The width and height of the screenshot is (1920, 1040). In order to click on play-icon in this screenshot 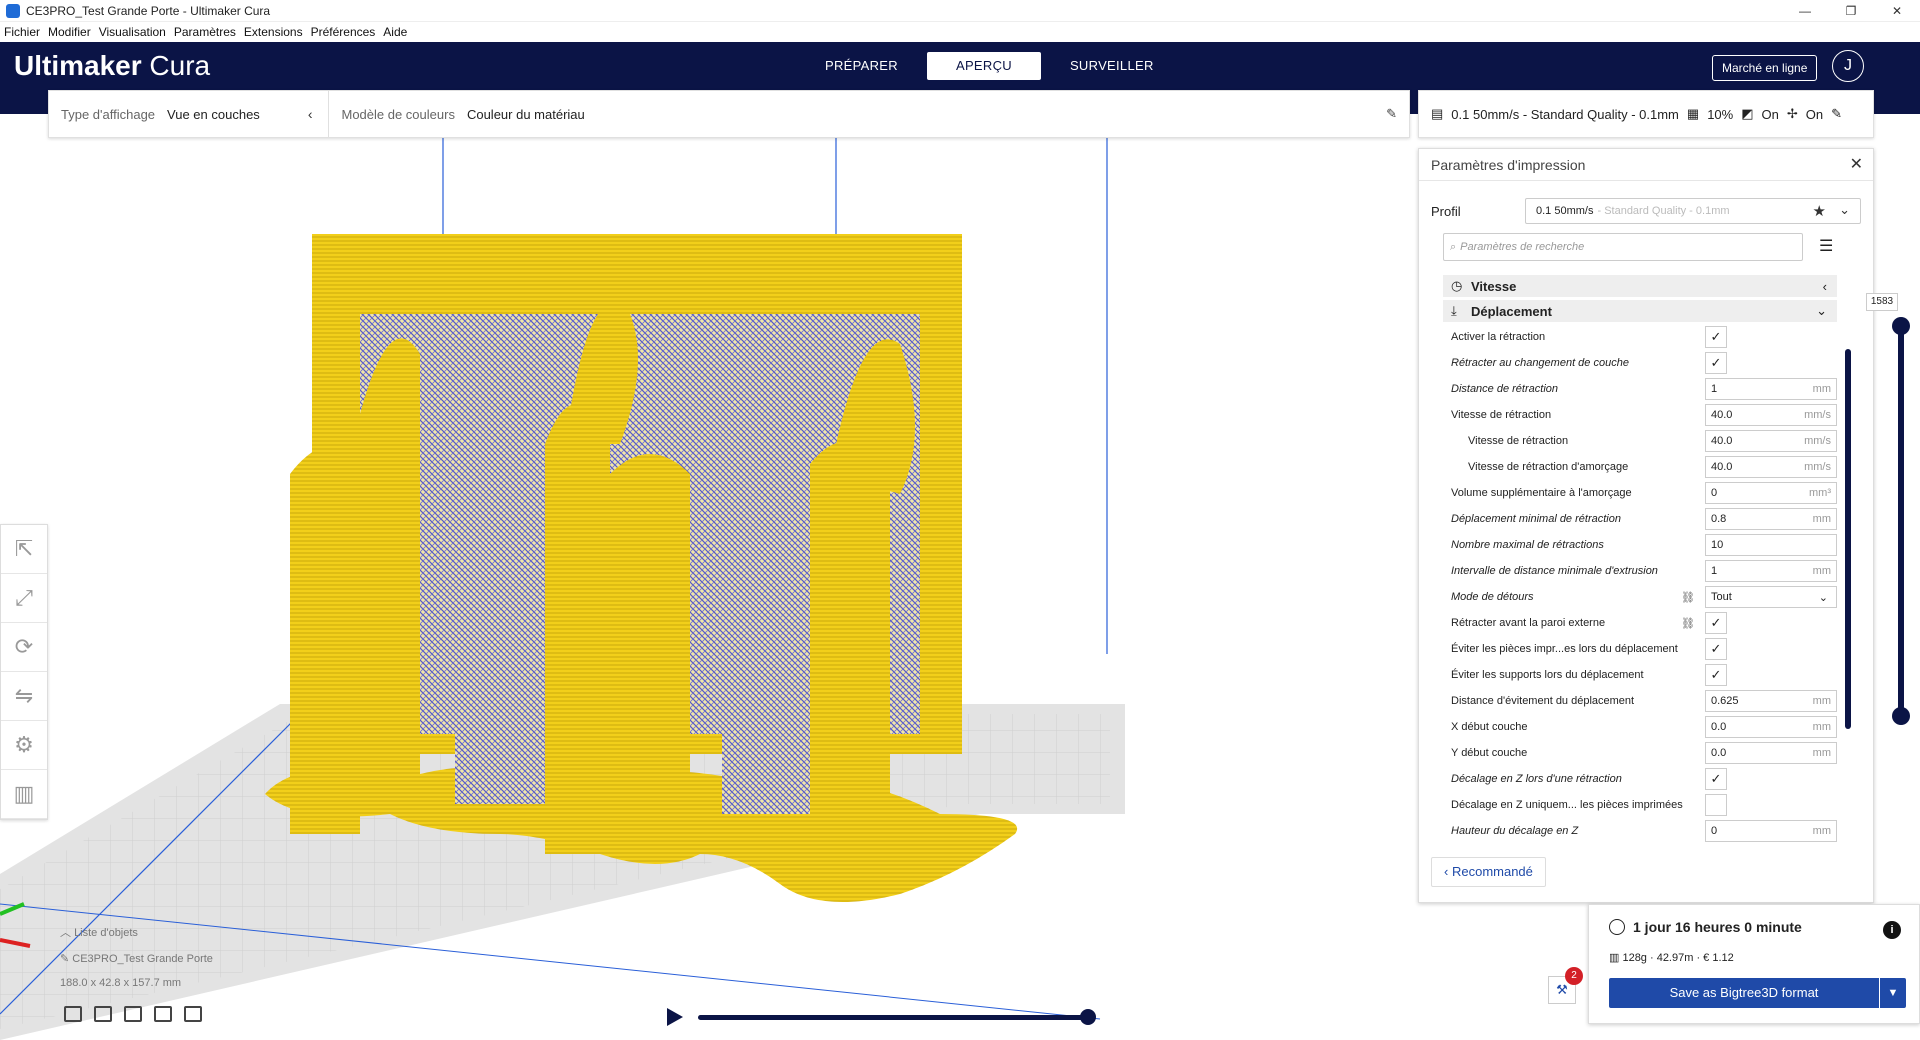, I will do `click(675, 1017)`.